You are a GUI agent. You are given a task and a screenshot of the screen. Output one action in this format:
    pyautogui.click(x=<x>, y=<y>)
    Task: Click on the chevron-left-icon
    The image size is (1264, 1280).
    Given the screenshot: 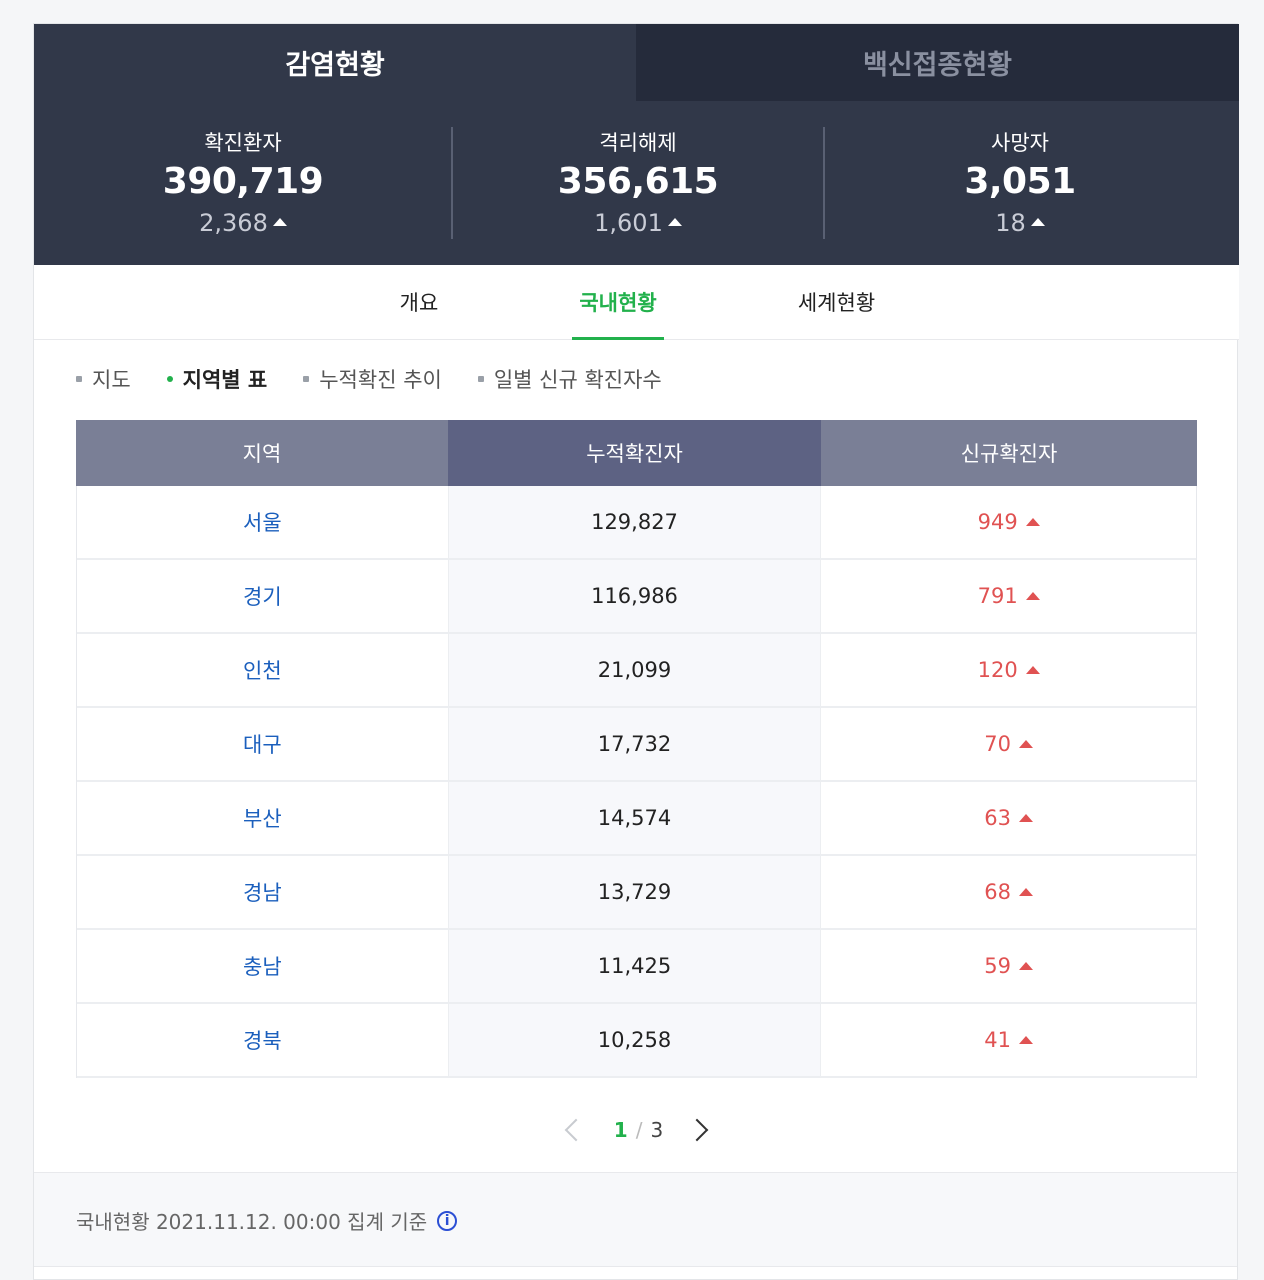 What is the action you would take?
    pyautogui.click(x=576, y=1130)
    